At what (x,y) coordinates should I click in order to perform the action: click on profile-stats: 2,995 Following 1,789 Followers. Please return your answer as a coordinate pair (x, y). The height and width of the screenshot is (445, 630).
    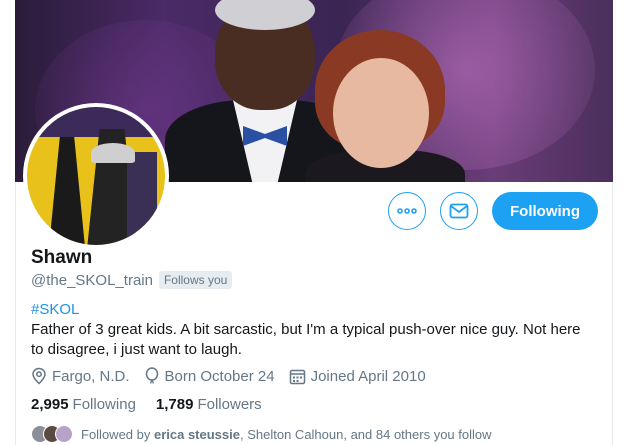
    Looking at the image, I should click on (146, 404).